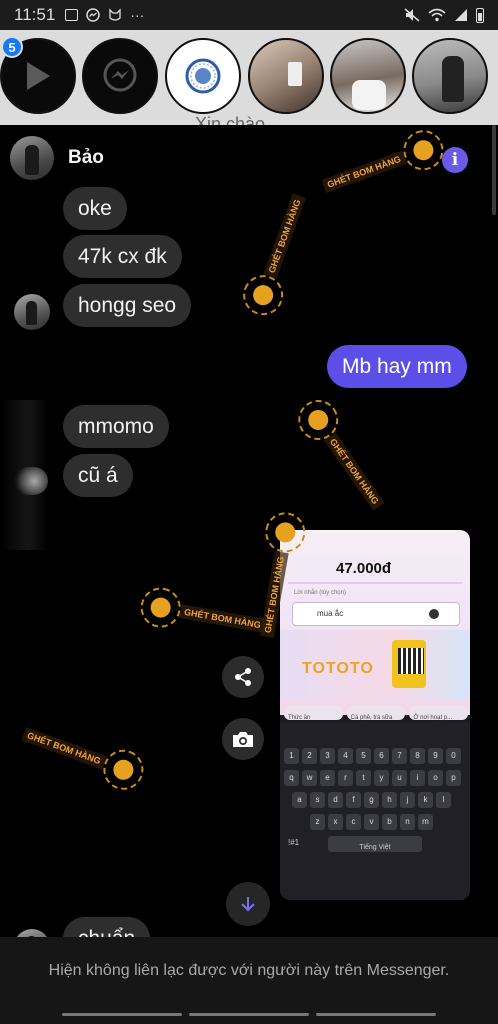 The height and width of the screenshot is (1024, 498). I want to click on field-label: Lời nhắn (tùy chọn), so click(320, 593).